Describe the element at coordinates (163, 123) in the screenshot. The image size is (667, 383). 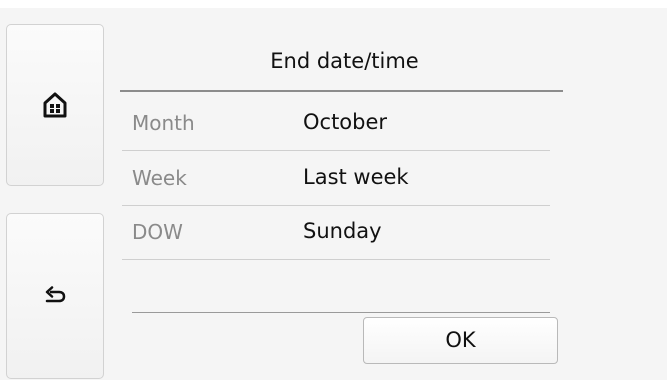
I see `row-label: Month` at that location.